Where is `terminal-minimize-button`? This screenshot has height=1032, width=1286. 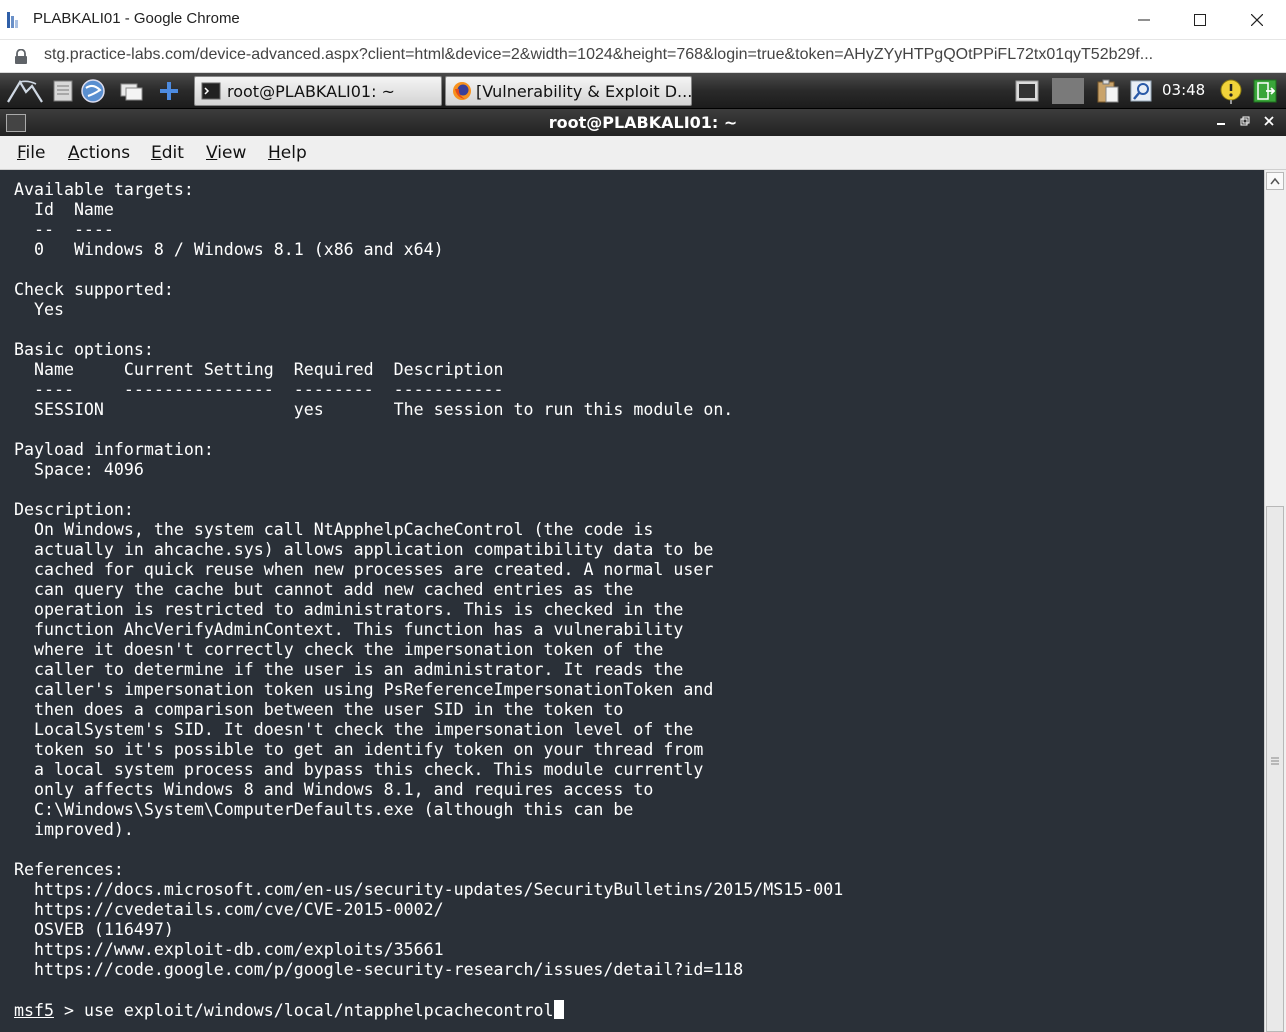
terminal-minimize-button is located at coordinates (1221, 122).